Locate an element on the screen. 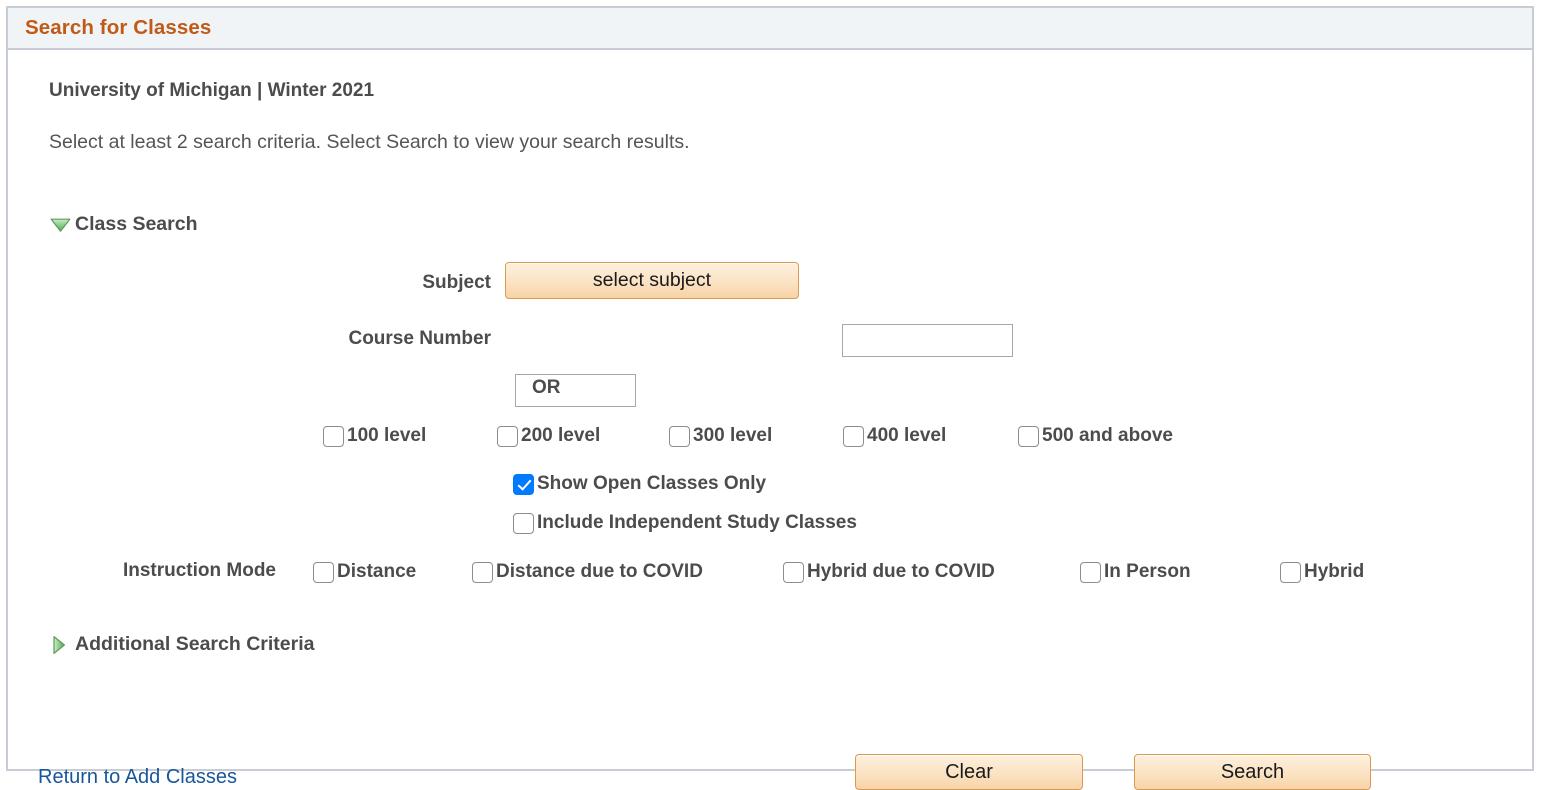 The height and width of the screenshot is (790, 1552). checkbox-100-level: 100 level is located at coordinates (374, 436).